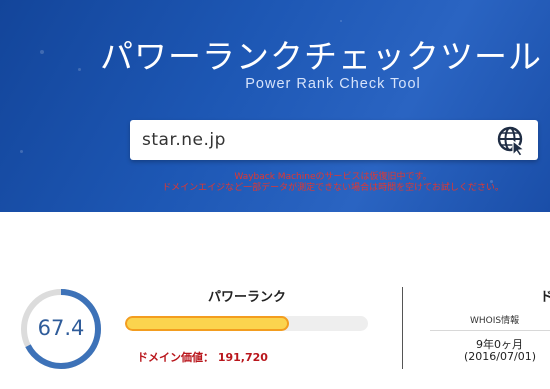  I want to click on power-rank-score: 67.4, so click(61, 328).